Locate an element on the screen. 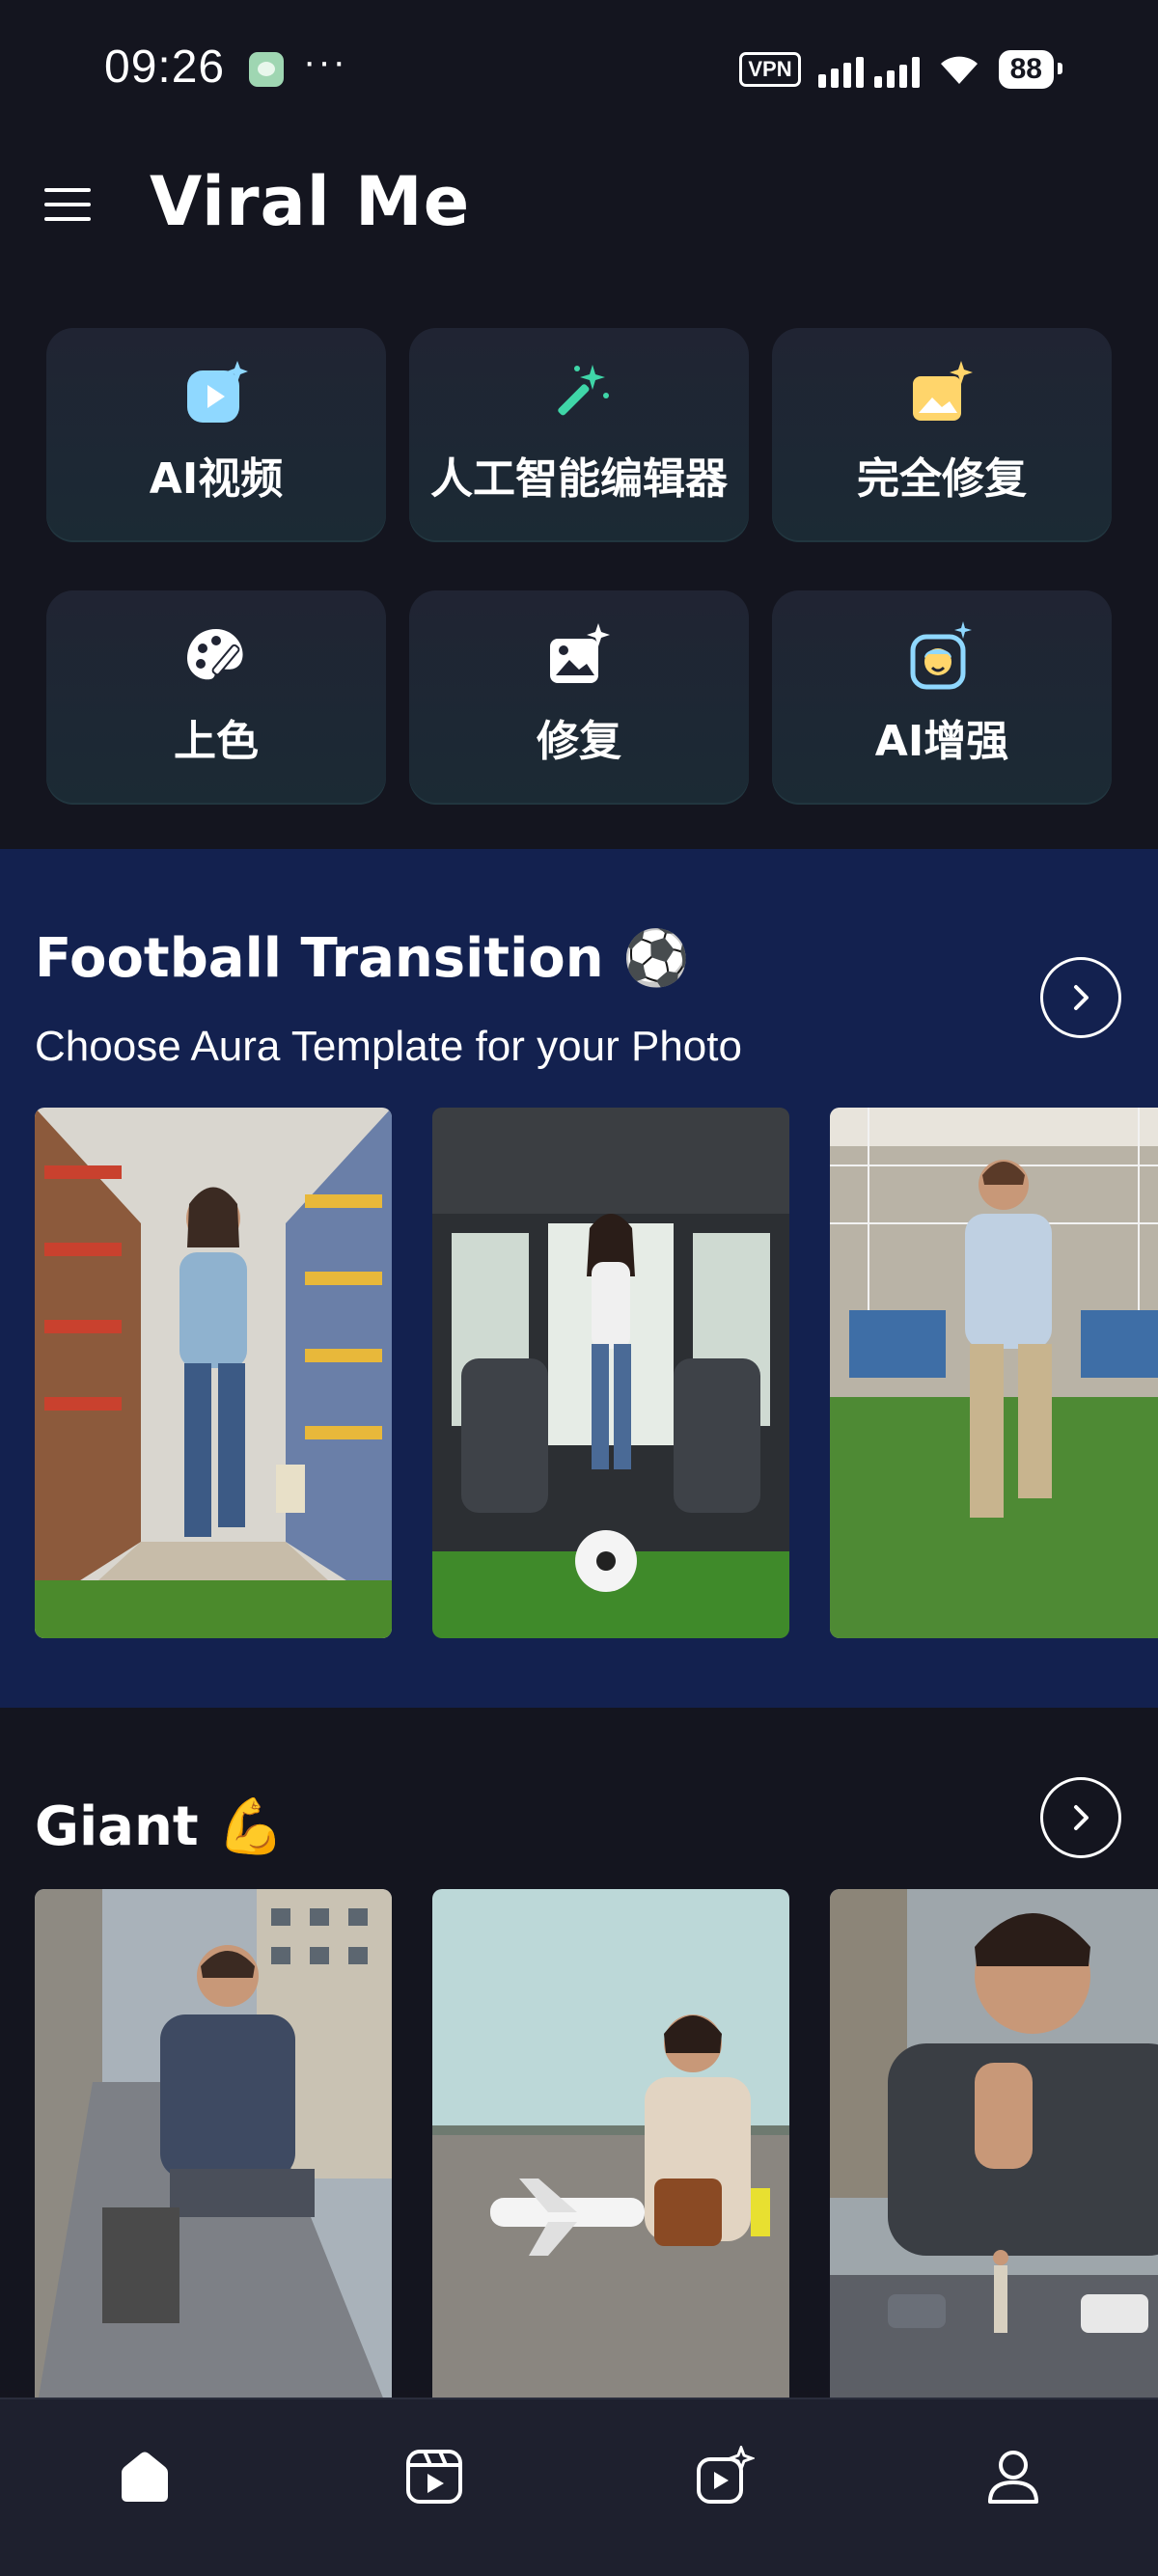  giant-road-scene-image is located at coordinates (994, 2143).